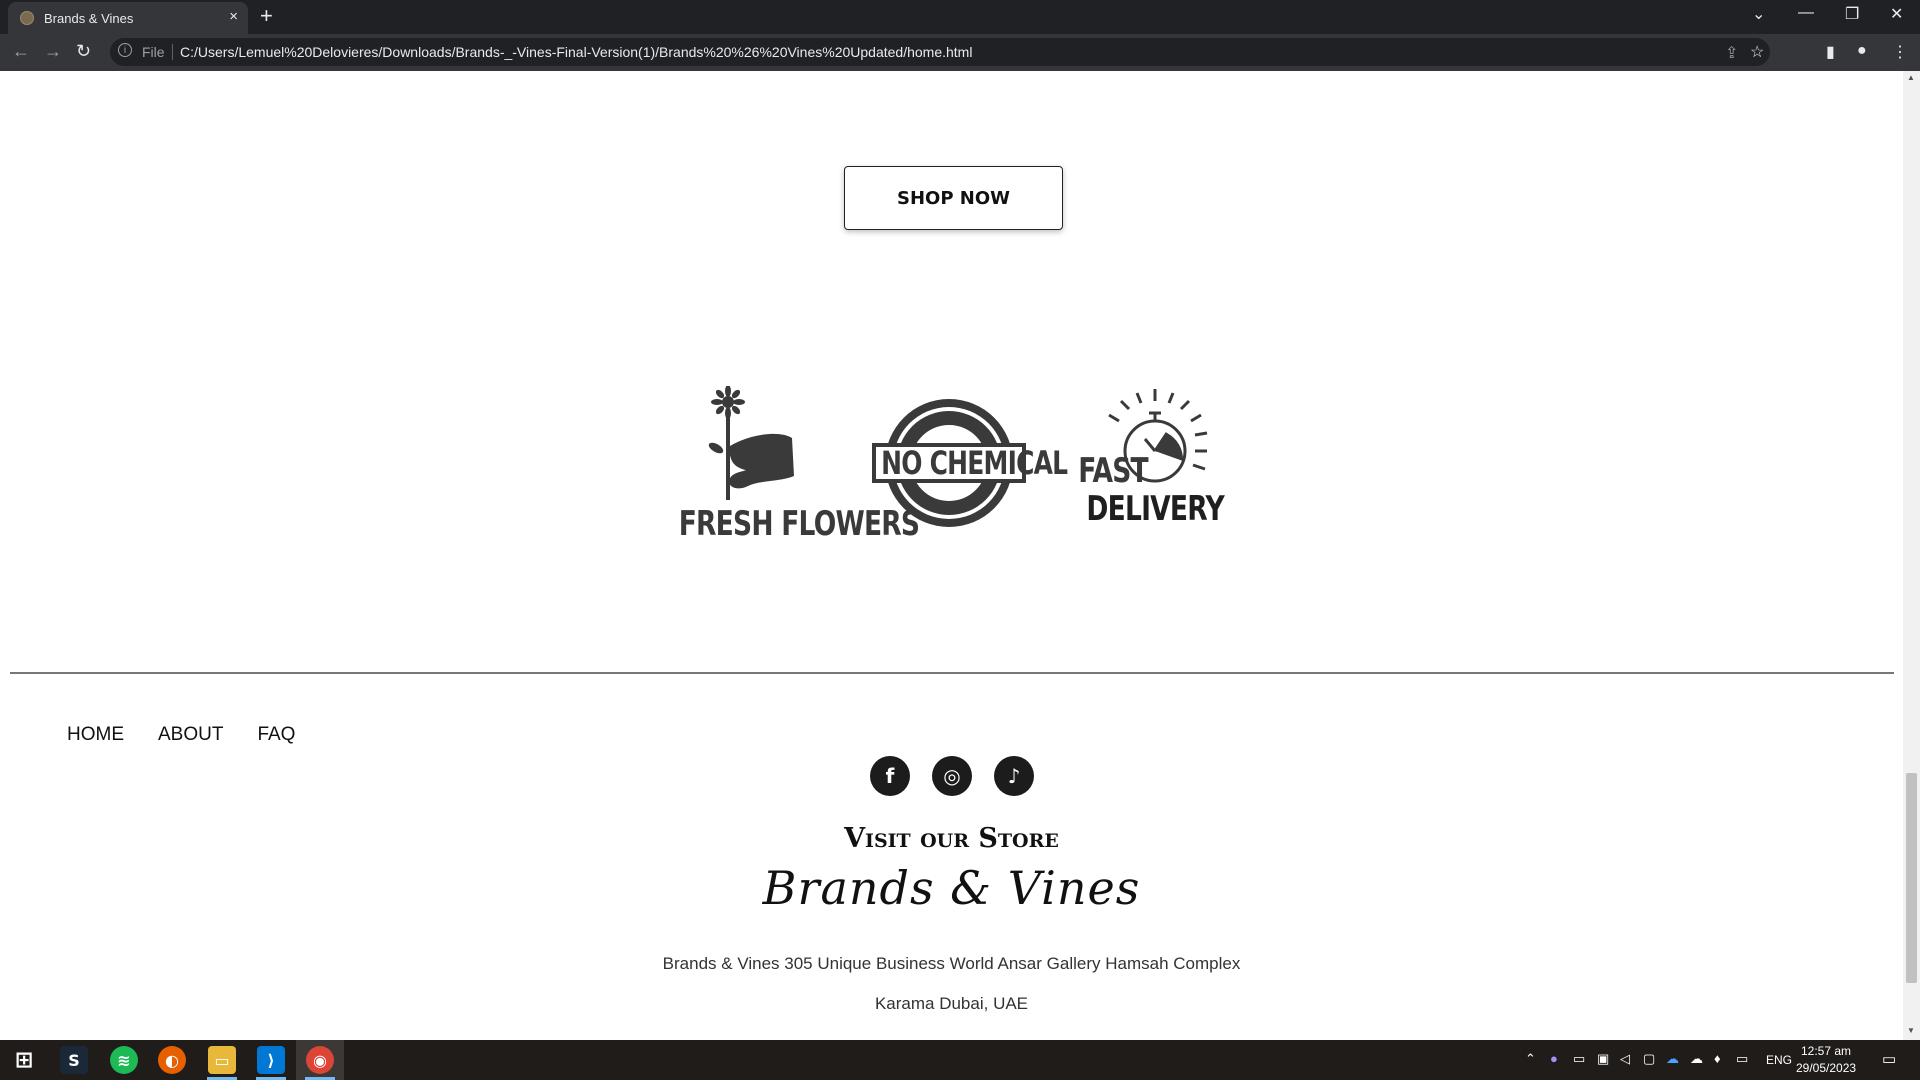  What do you see at coordinates (1862, 51) in the screenshot?
I see `profile-icon: ●` at bounding box center [1862, 51].